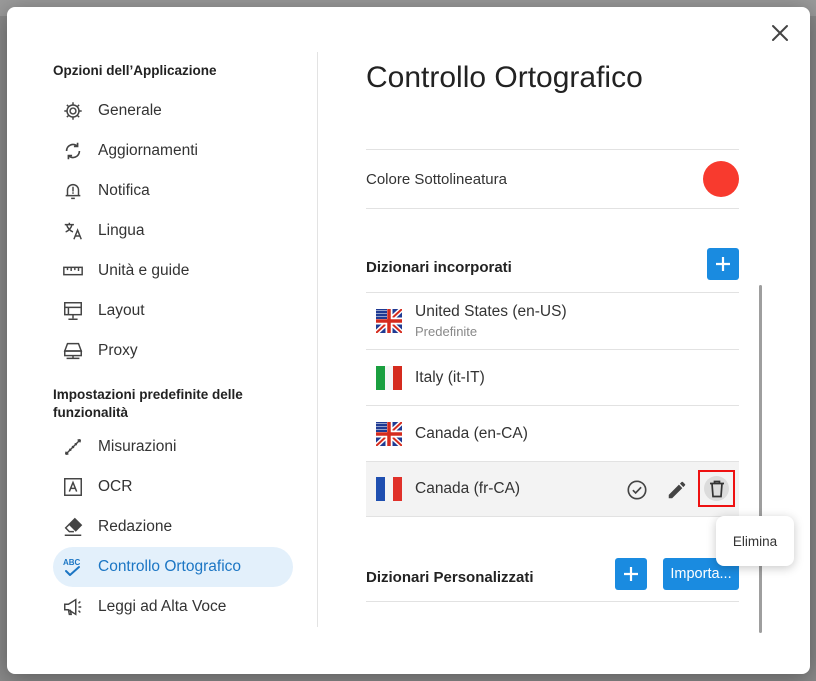 Image resolution: width=816 pixels, height=681 pixels. What do you see at coordinates (637, 490) in the screenshot?
I see `set-default-icon` at bounding box center [637, 490].